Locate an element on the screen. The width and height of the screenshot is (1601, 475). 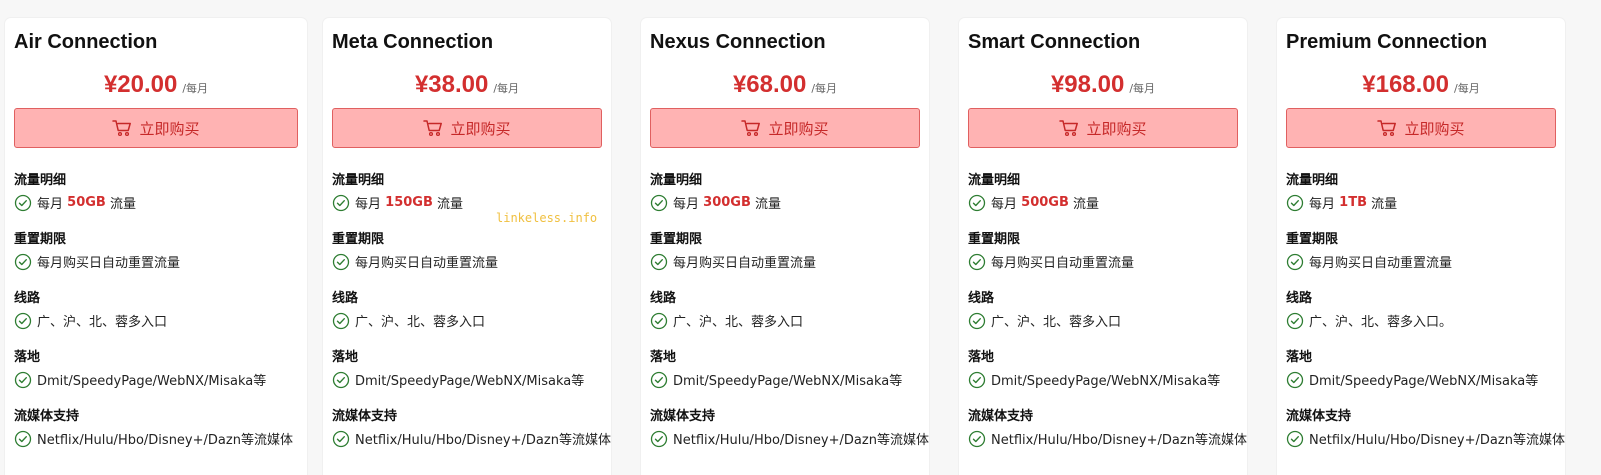
plan-price: ¥68.00 is located at coordinates (769, 84).